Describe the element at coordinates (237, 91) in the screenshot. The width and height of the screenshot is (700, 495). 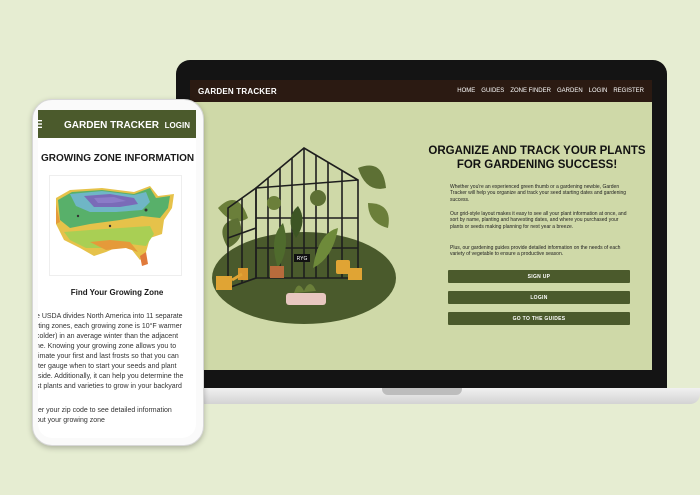
I see `site-logo: GARDEN TRACKER` at that location.